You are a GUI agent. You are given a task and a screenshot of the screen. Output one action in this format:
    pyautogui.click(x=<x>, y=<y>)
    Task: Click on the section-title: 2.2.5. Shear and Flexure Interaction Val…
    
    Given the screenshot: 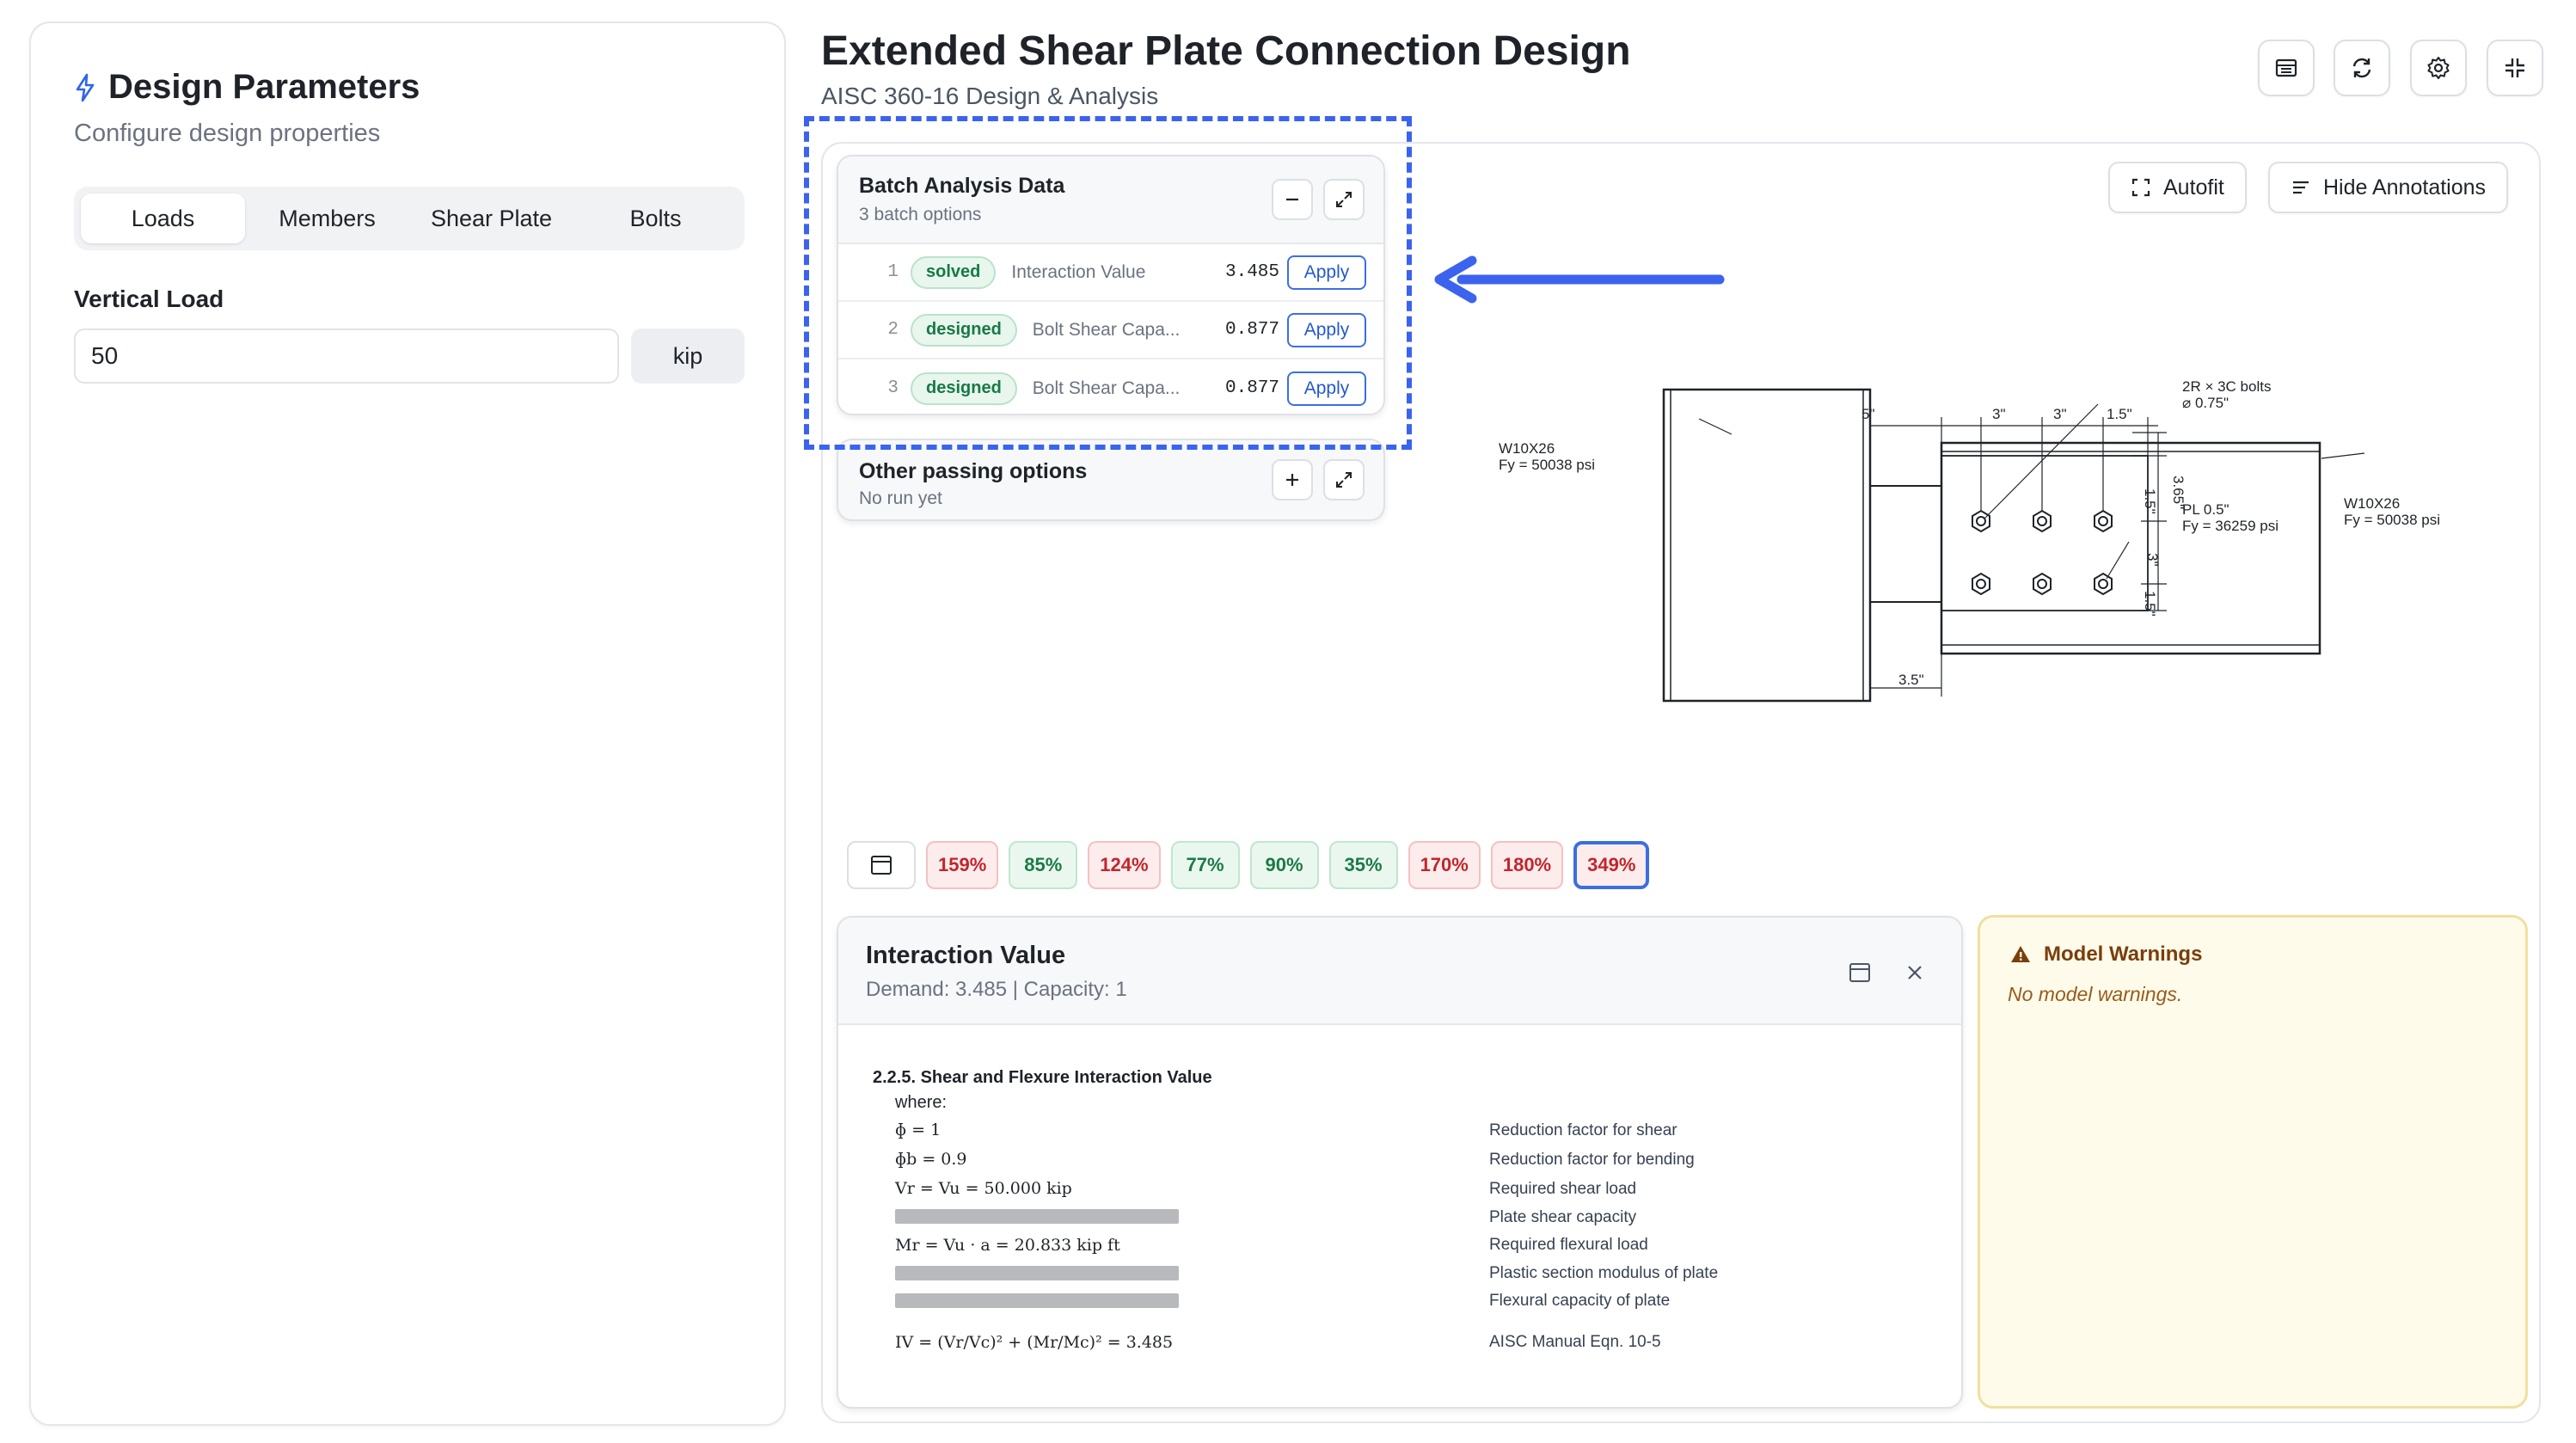 What is the action you would take?
    pyautogui.click(x=1042, y=1078)
    